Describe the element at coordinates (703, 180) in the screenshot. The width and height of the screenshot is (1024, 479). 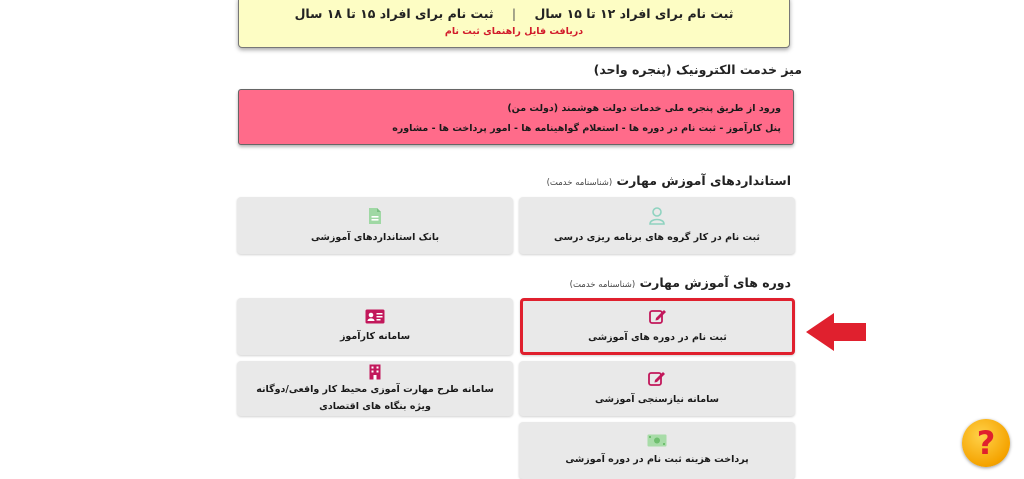
I see `standards-title-text: استانداردهای آموزش مهارت` at that location.